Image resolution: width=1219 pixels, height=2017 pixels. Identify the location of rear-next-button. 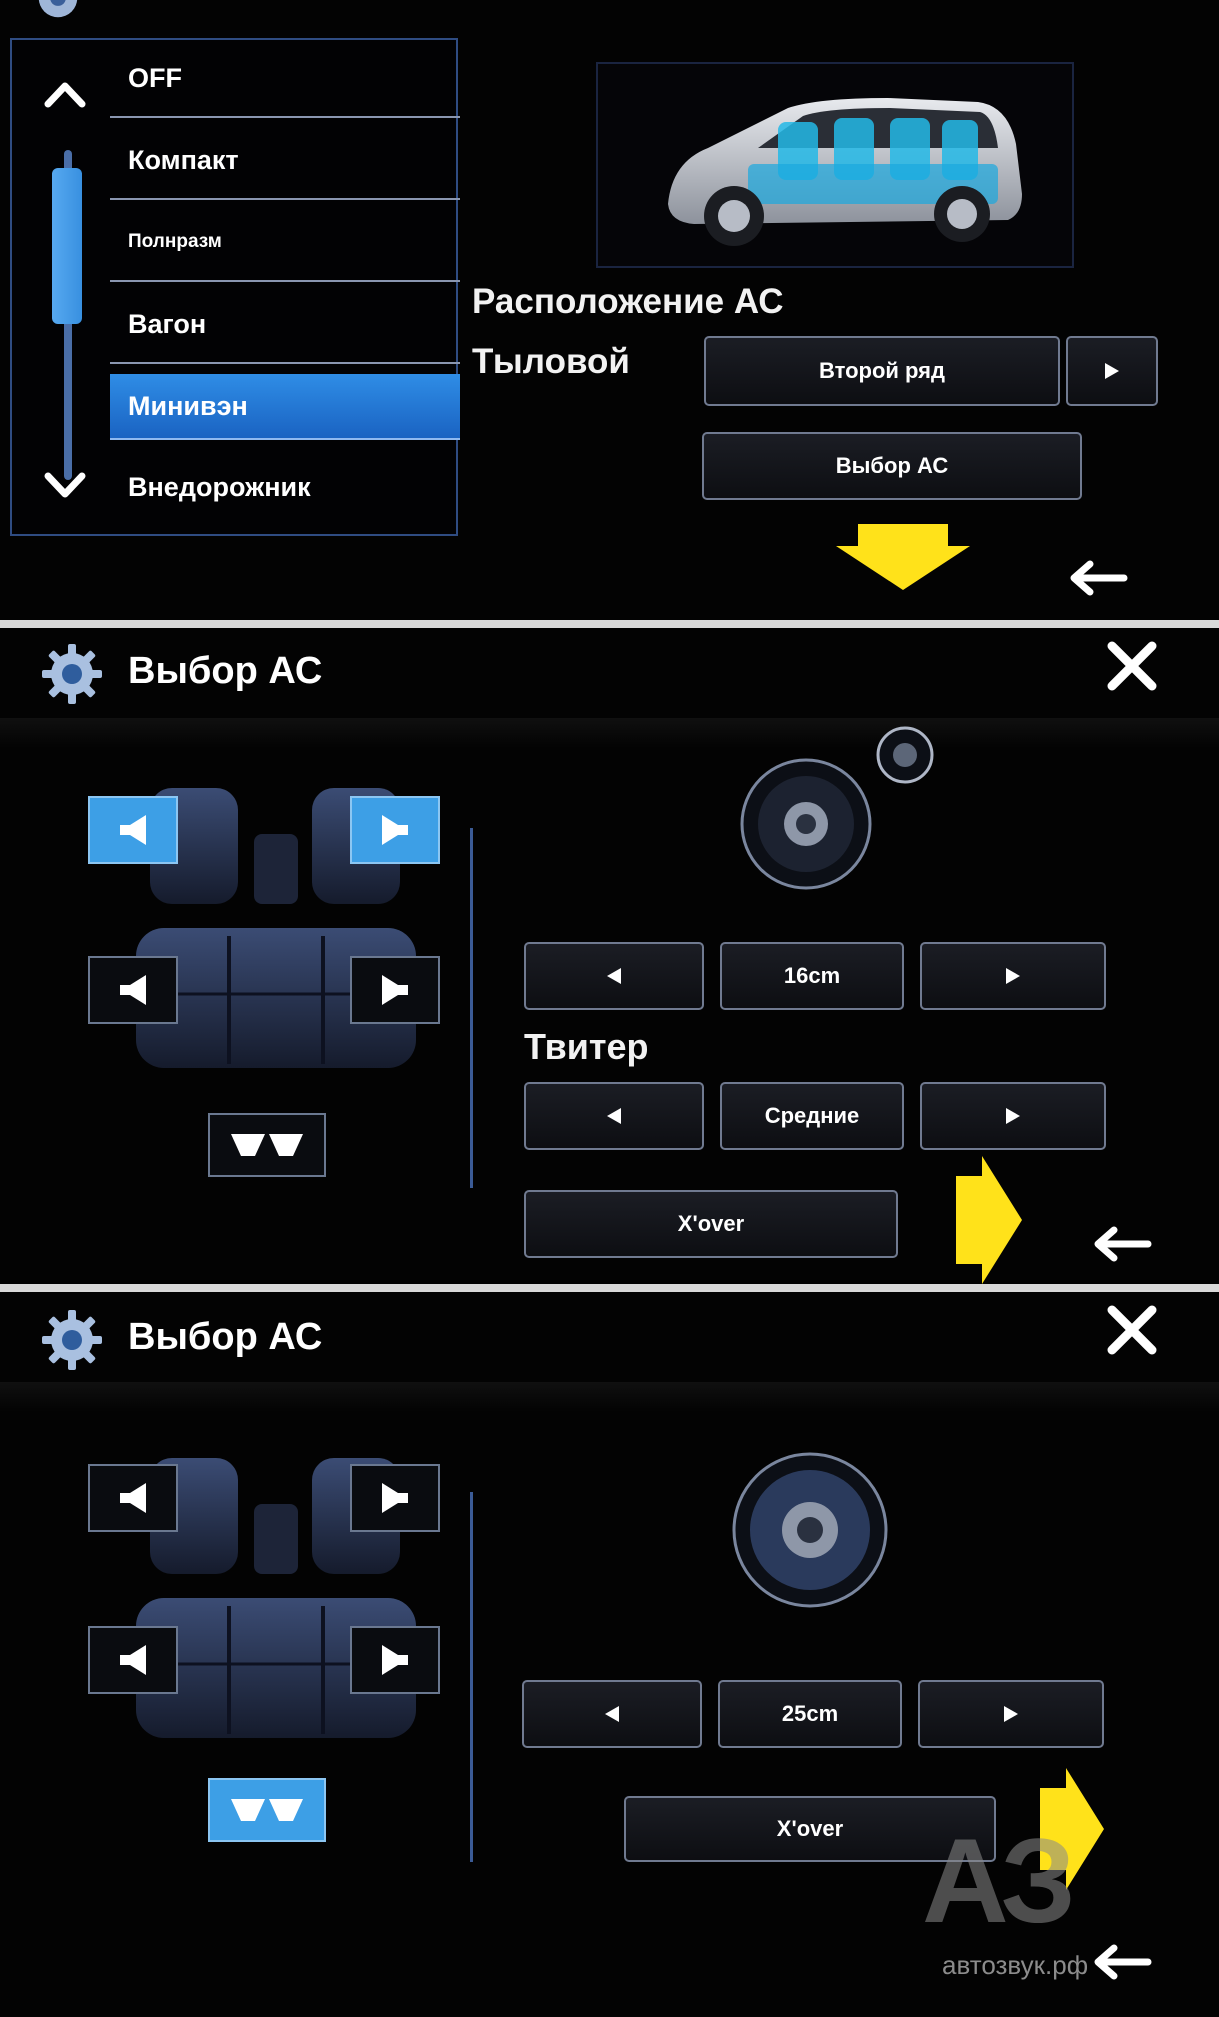
(1112, 371).